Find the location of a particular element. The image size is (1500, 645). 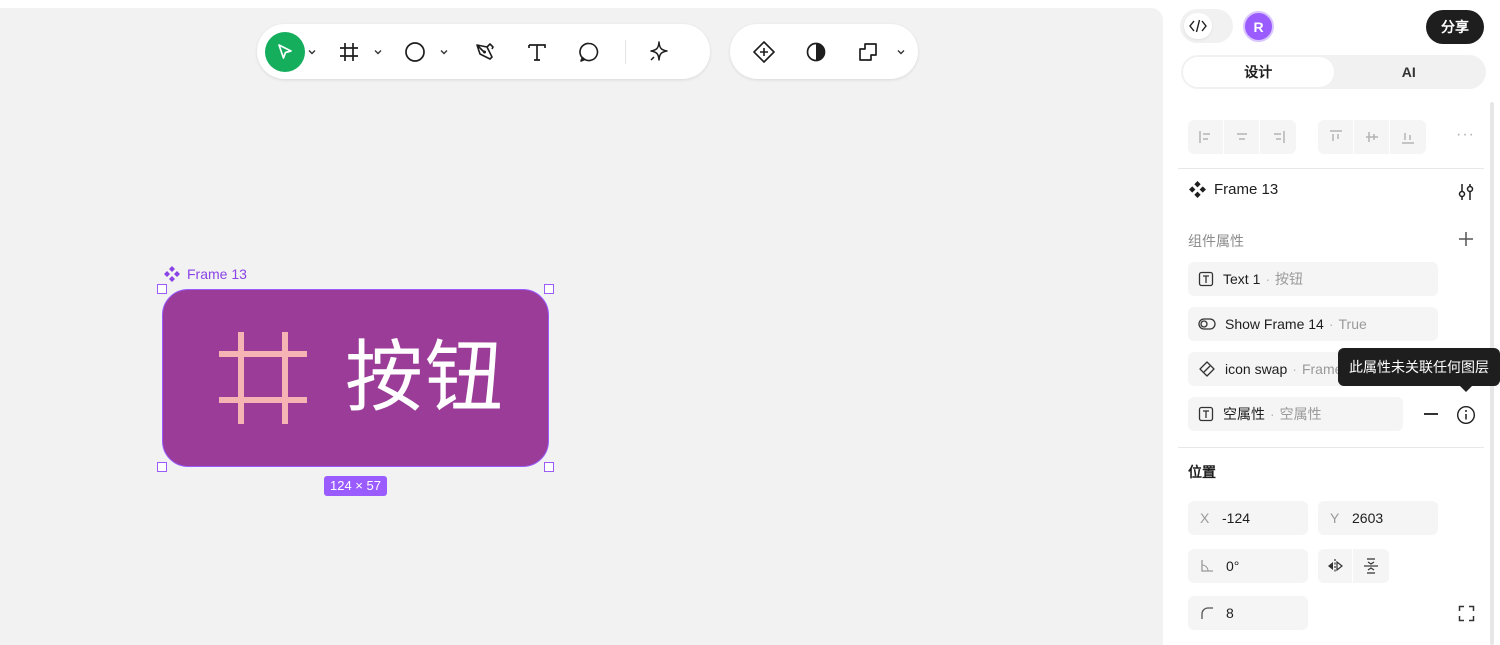

remove-property-button is located at coordinates (1431, 414).